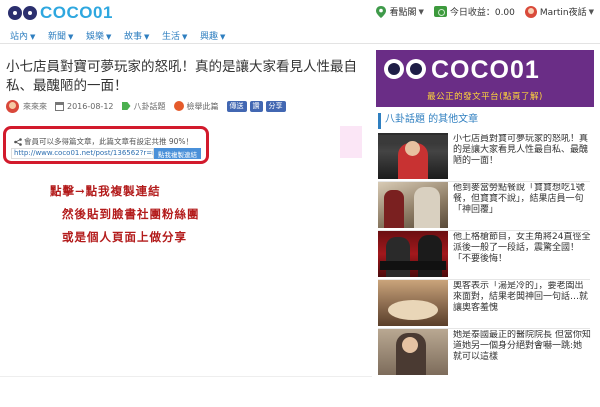 This screenshot has width=600, height=407. I want to click on nav-label: 興趣, so click(209, 37).